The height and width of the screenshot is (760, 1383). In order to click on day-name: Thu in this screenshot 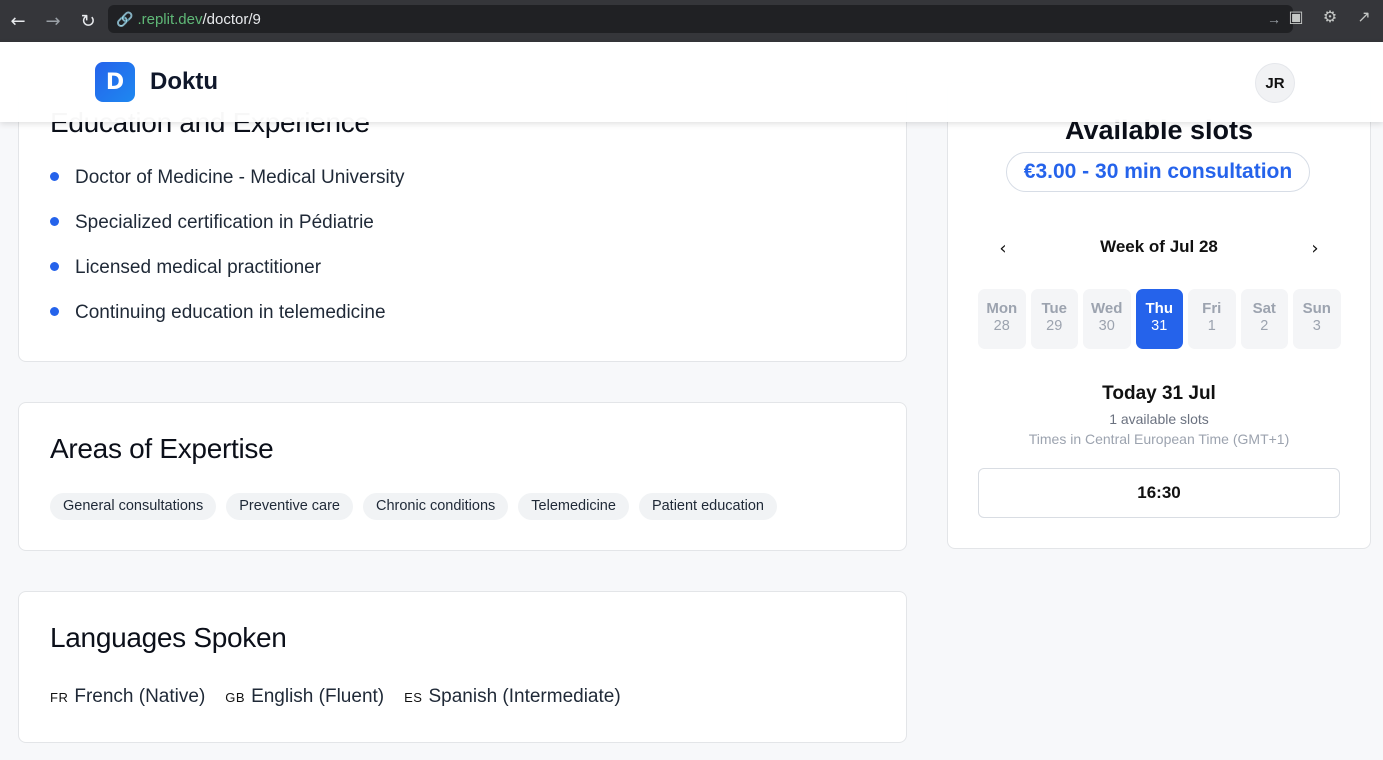, I will do `click(1159, 308)`.